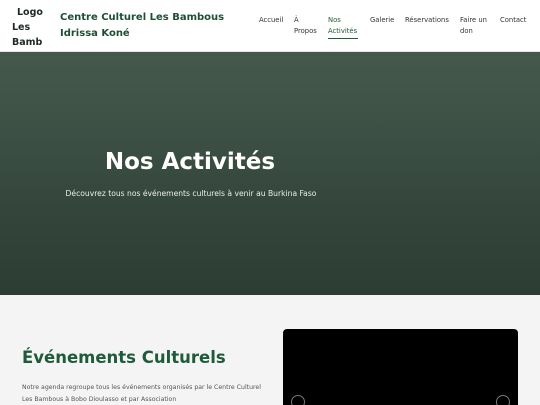 Image resolution: width=540 pixels, height=405 pixels. I want to click on nav-link-nos-activites: Nos Activités, so click(345, 26).